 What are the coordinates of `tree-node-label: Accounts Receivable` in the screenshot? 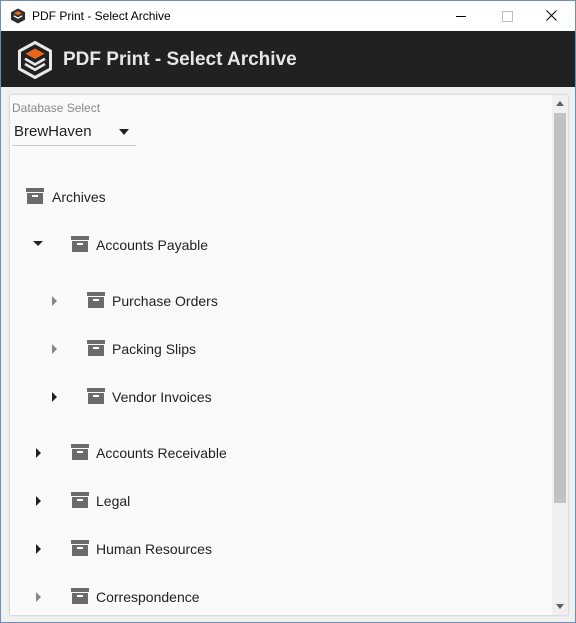 It's located at (161, 453).